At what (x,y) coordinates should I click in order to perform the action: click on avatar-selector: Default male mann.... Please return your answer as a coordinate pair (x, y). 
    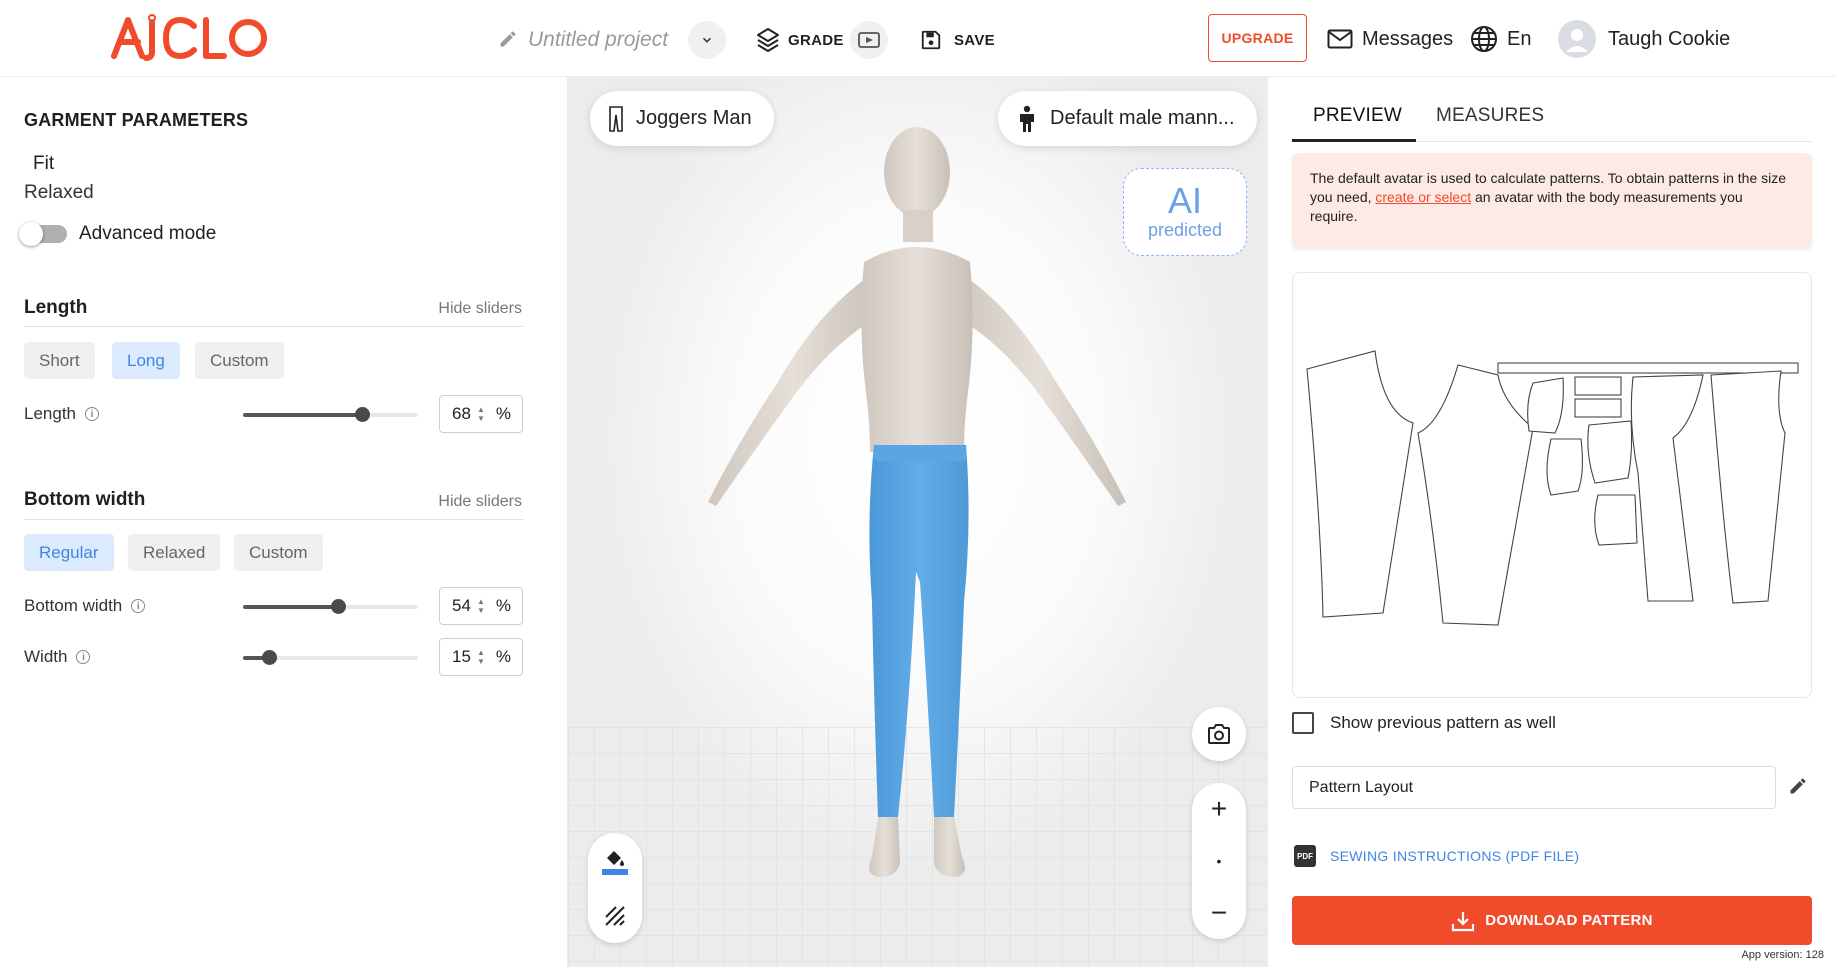
    Looking at the image, I should click on (1127, 118).